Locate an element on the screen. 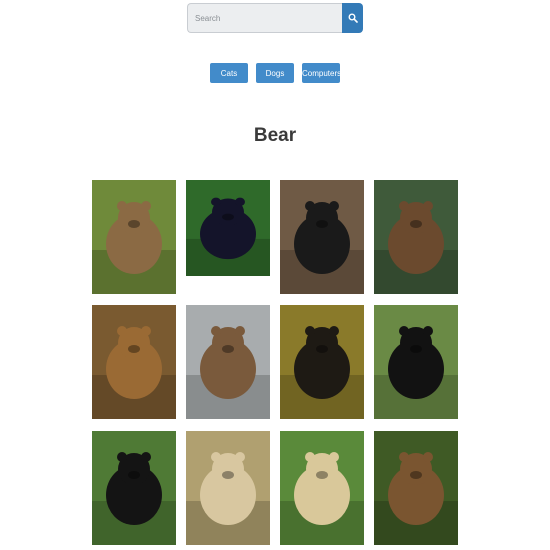 Image resolution: width=550 pixels, height=550 pixels. gallery-image-grizzly-with-cub is located at coordinates (228, 362).